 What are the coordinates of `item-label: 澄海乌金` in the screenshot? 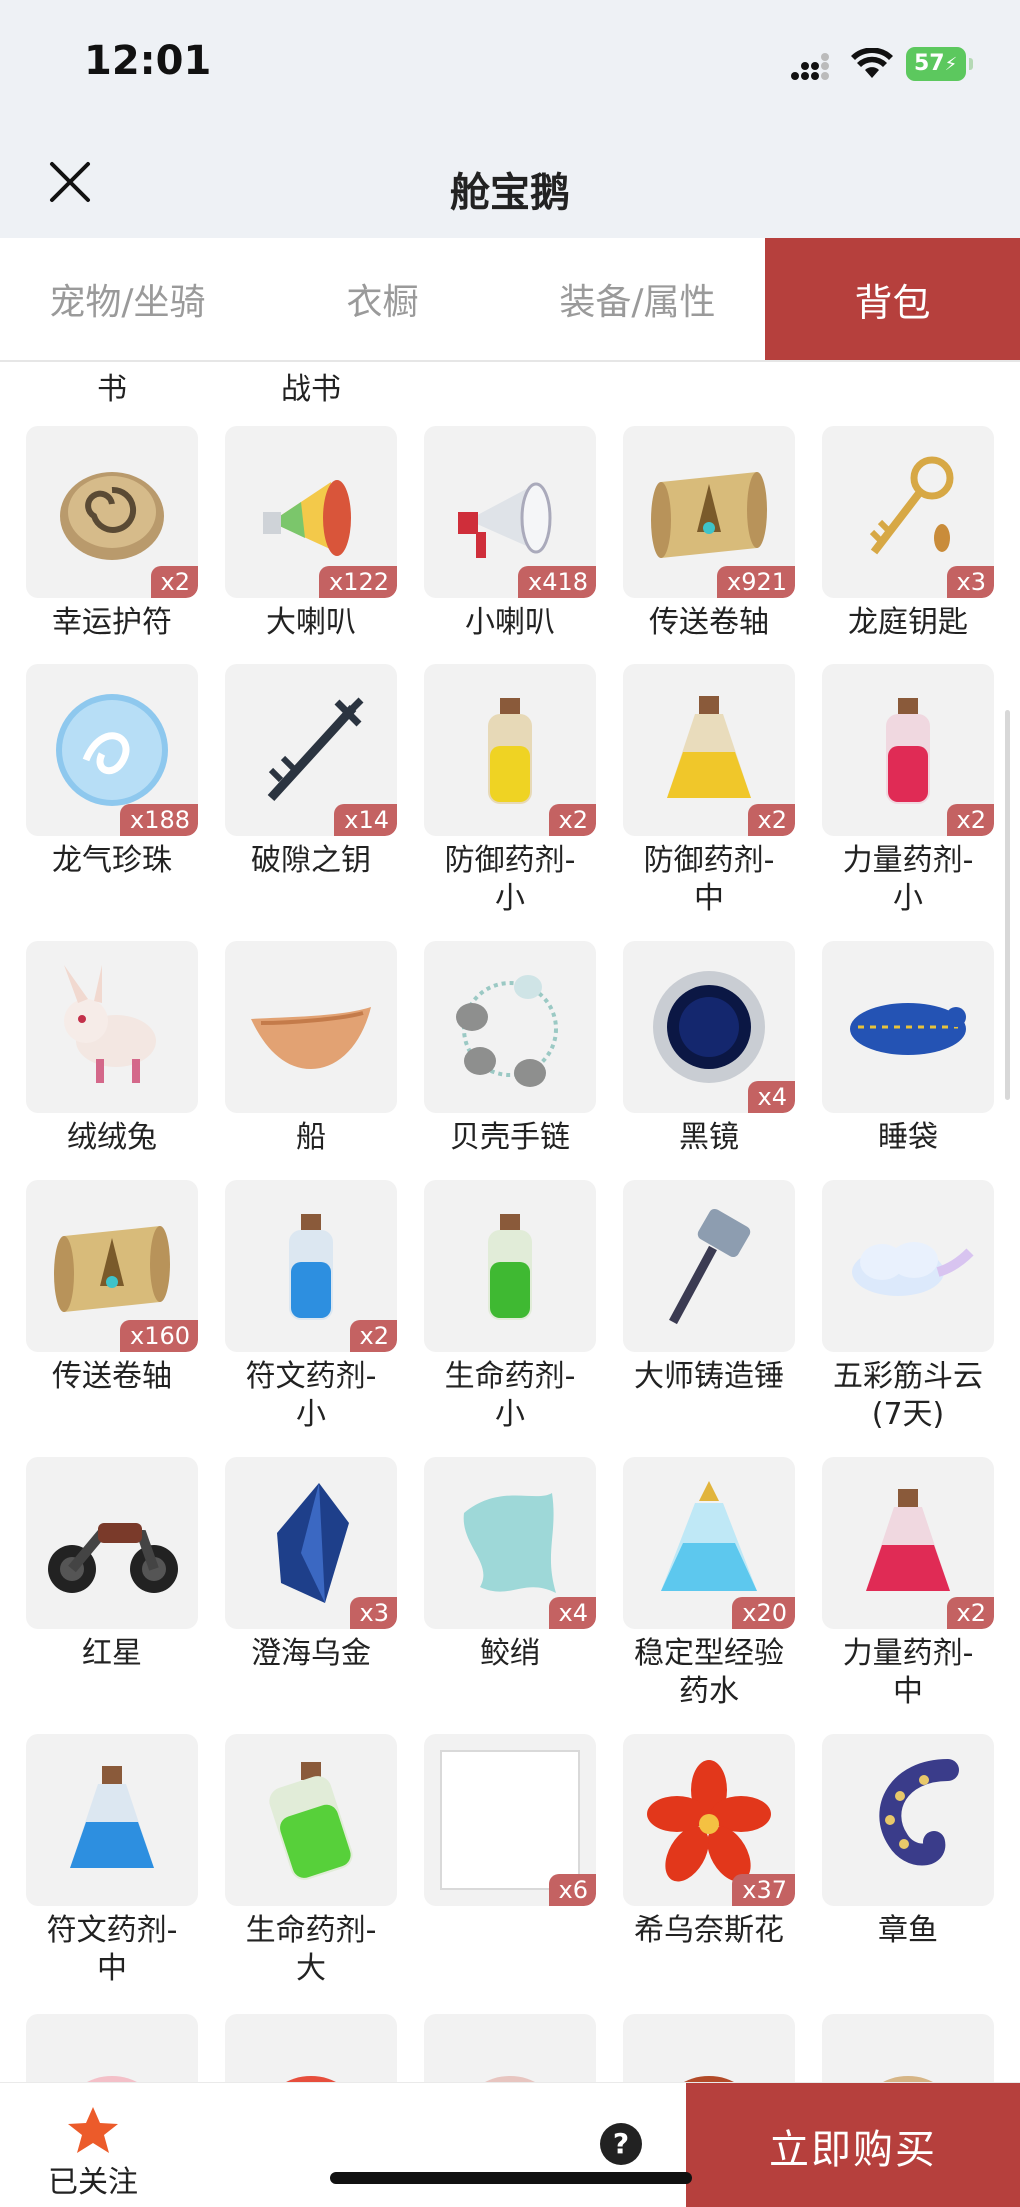 It's located at (311, 1653).